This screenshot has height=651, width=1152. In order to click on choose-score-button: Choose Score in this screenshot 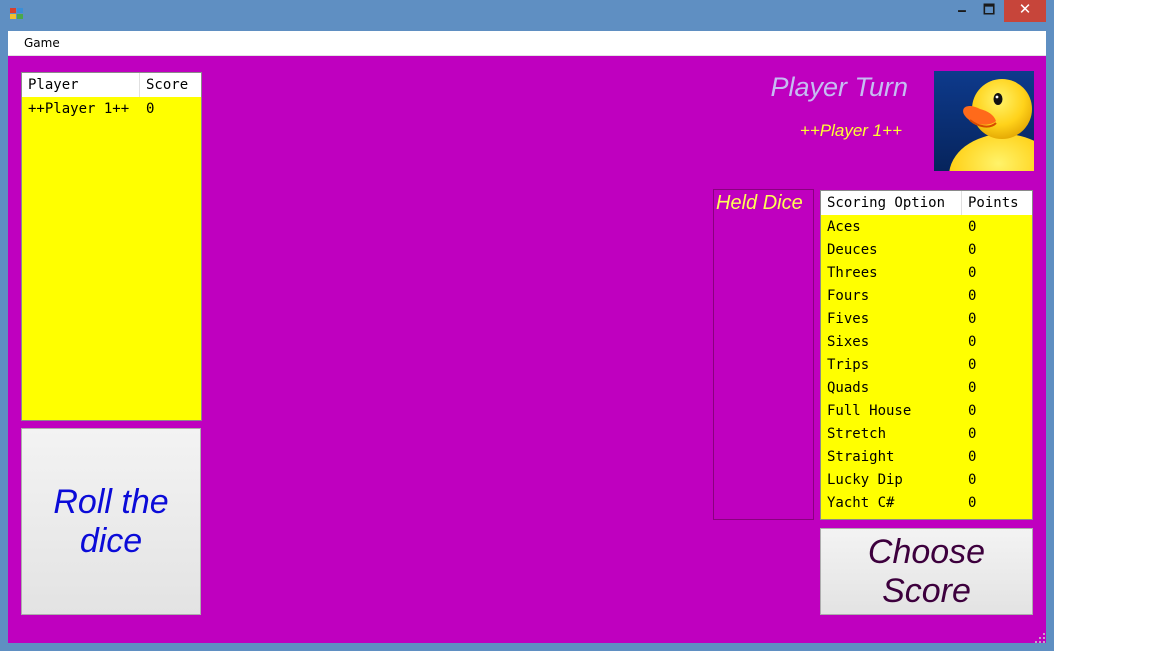, I will do `click(926, 571)`.